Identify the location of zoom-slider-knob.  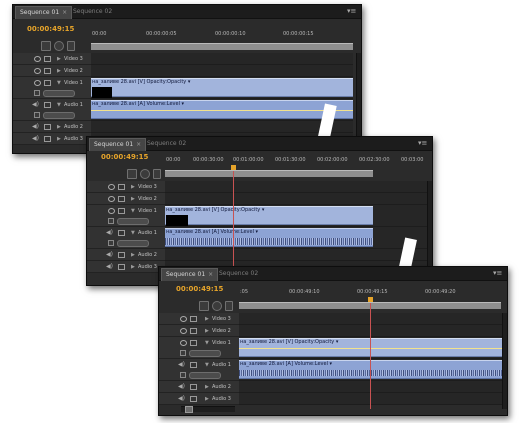
(189, 409).